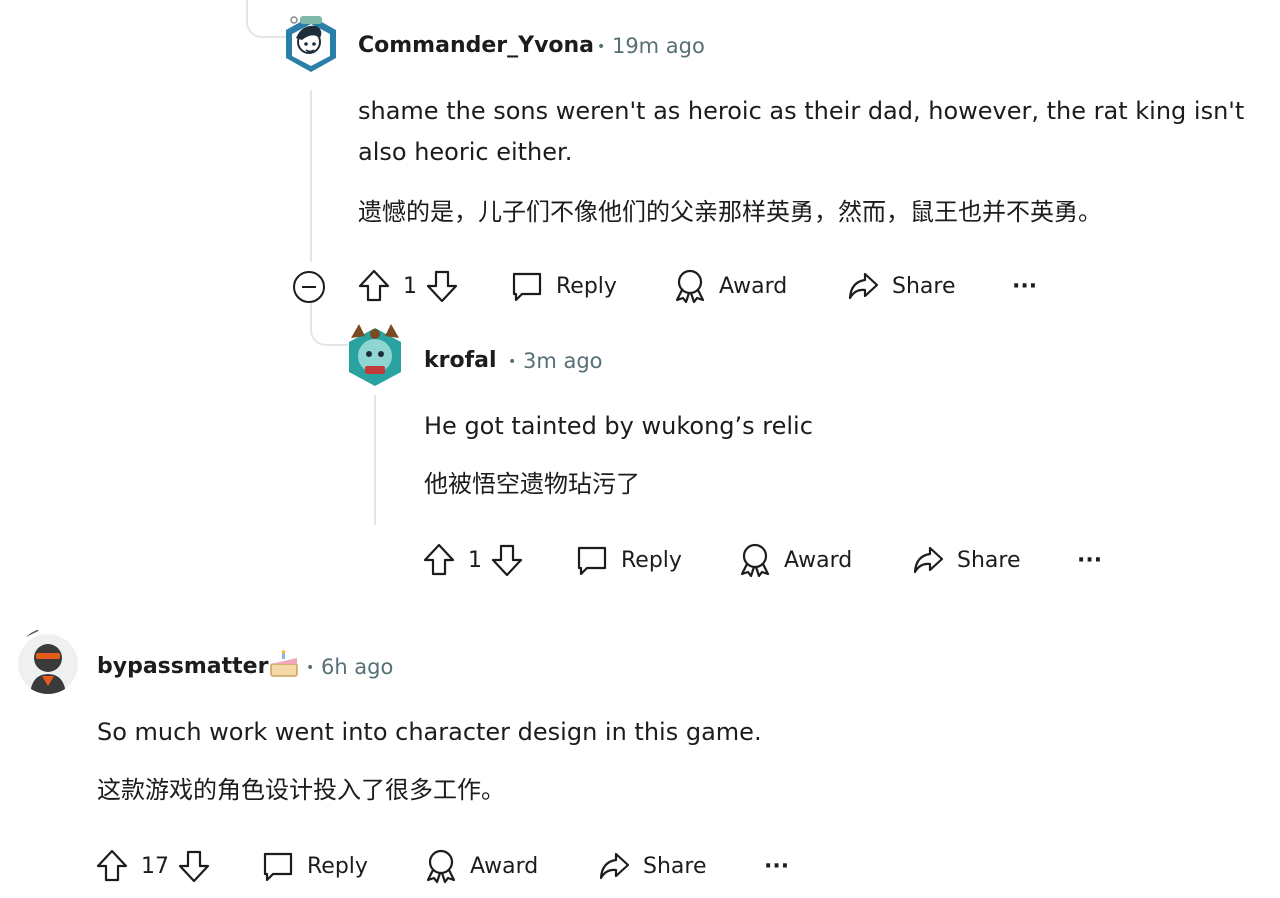 This screenshot has height=898, width=1280. I want to click on collapse-icon, so click(309, 287).